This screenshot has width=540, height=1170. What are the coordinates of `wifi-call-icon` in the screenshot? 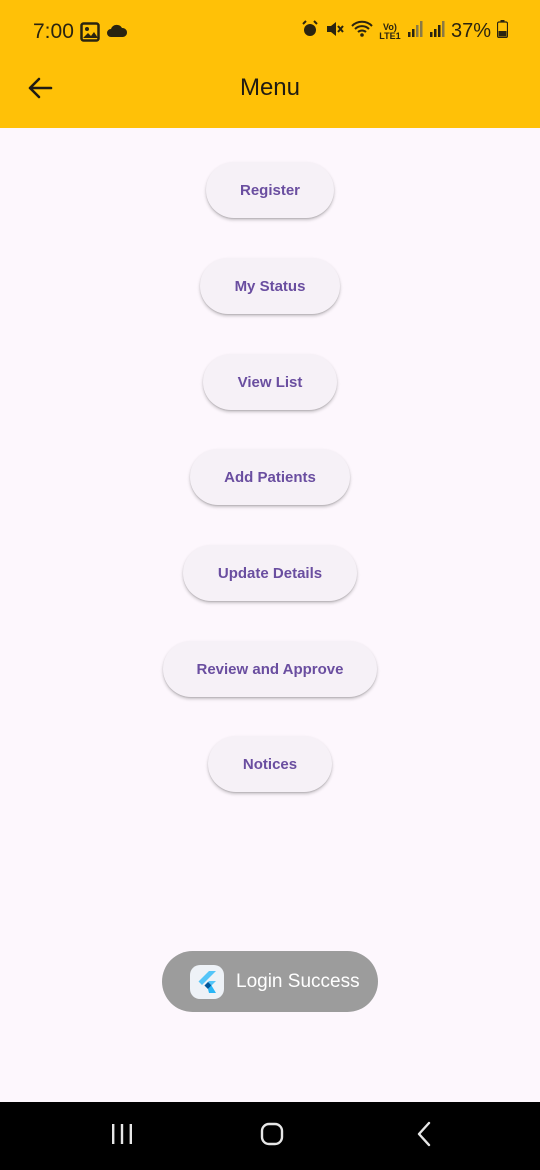 It's located at (362, 31).